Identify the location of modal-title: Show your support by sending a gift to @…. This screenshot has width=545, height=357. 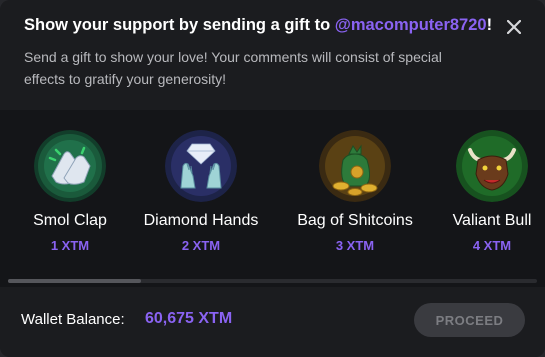
(258, 25).